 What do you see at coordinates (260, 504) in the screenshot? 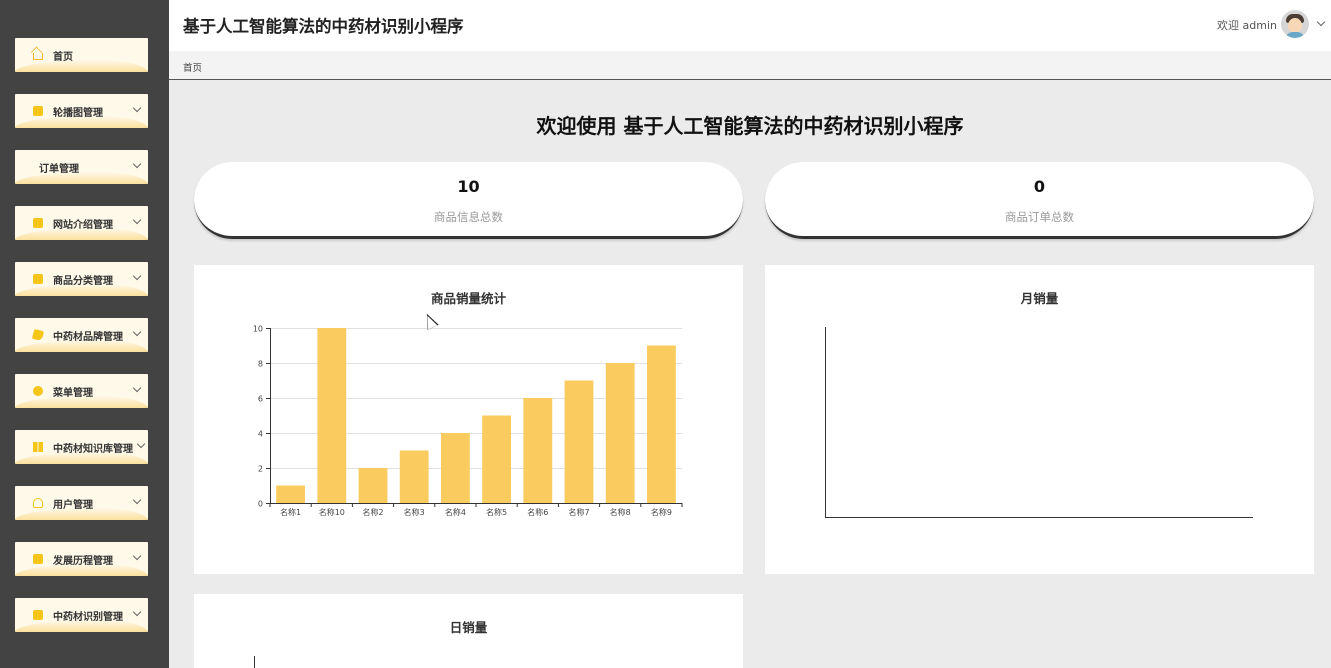
I see `y-tick-label: 0` at bounding box center [260, 504].